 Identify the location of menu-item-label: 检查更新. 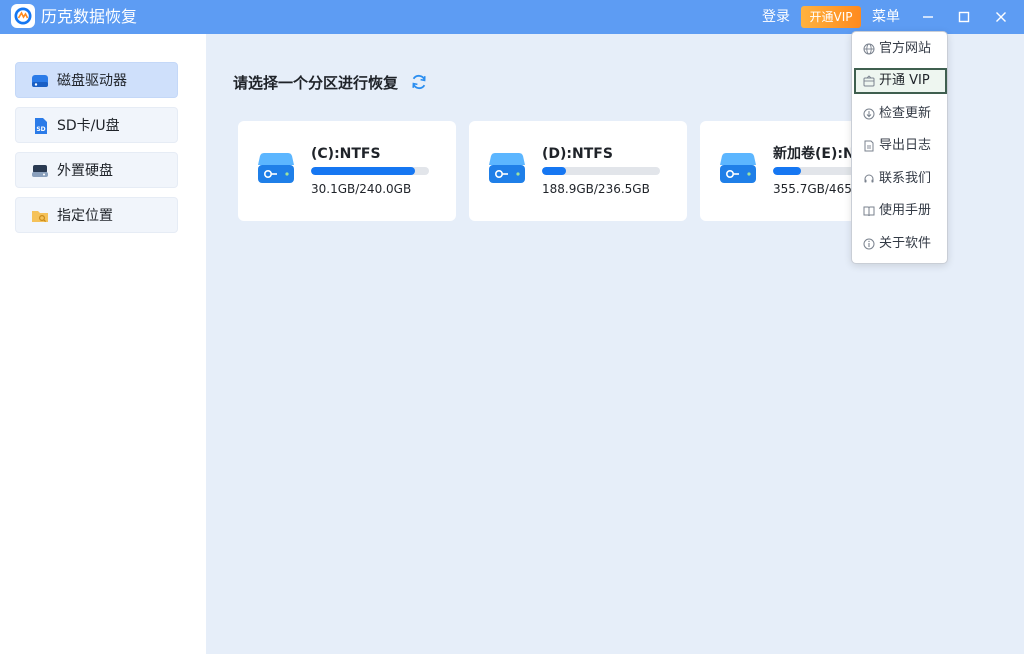
(905, 113).